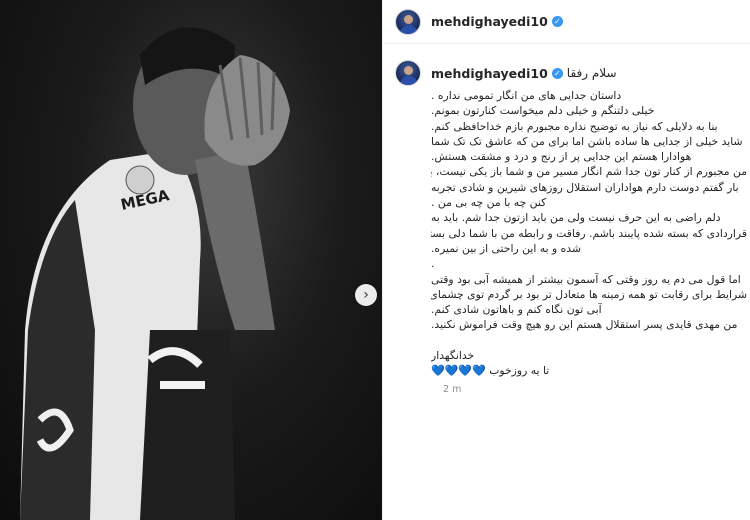 The width and height of the screenshot is (750, 520). What do you see at coordinates (519, 371) in the screenshot?
I see `caption-signoff-text: تا یه روزخوب` at bounding box center [519, 371].